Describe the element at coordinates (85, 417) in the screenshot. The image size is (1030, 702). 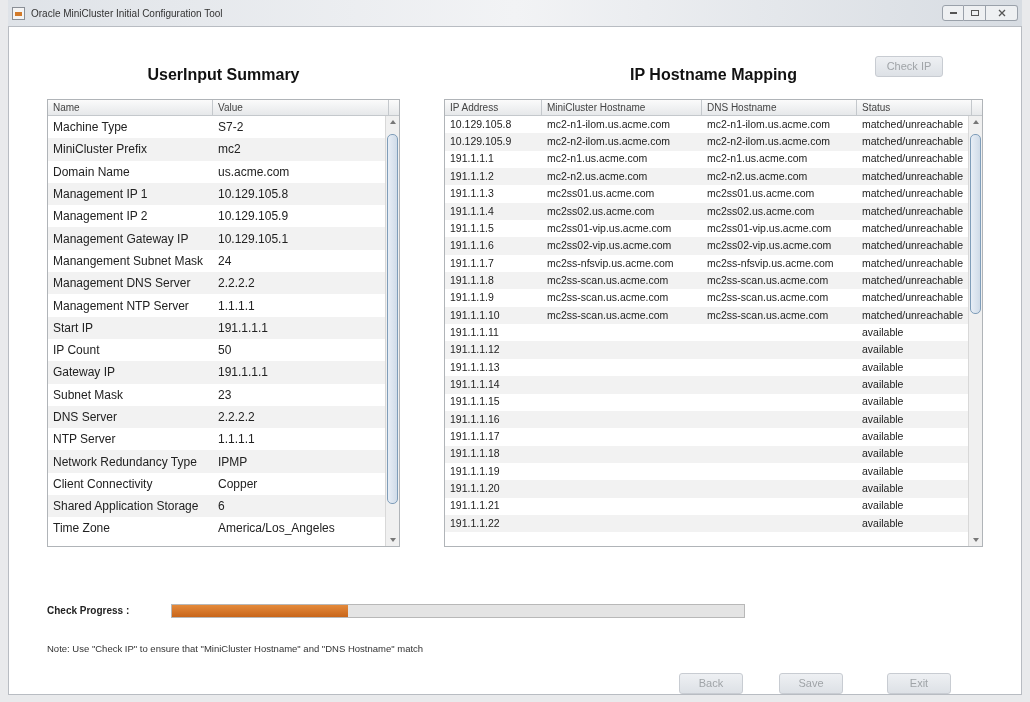
I see `table-cell-text: DNS Server` at that location.